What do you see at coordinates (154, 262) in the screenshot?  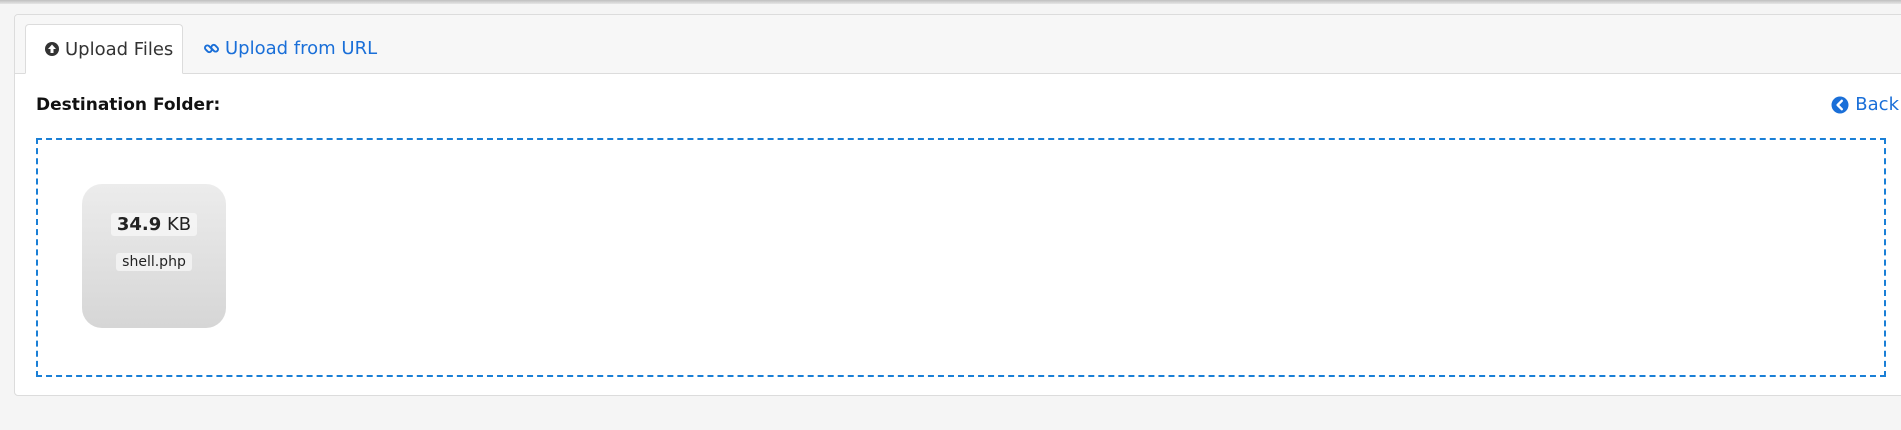 I see `file-name: shell.php` at bounding box center [154, 262].